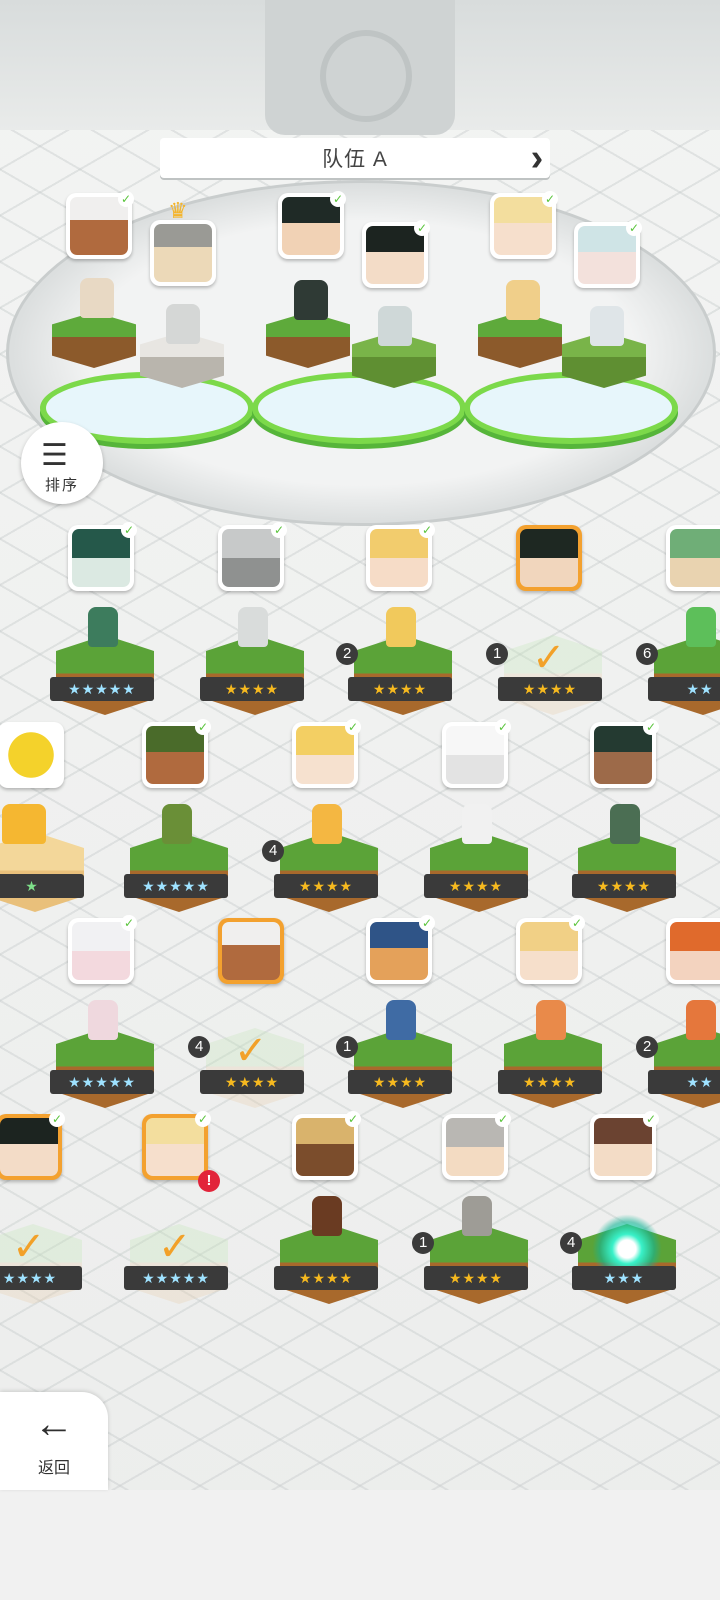  Describe the element at coordinates (360, 1545) in the screenshot. I see `bottom-bar` at that location.